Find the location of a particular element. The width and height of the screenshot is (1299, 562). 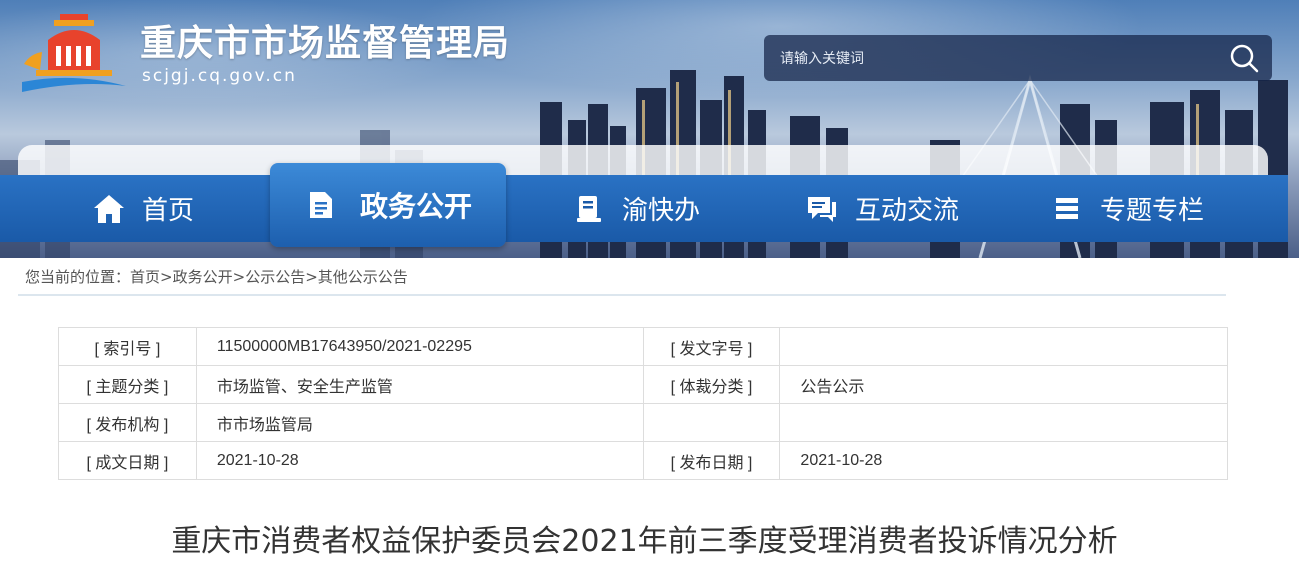

list-icon is located at coordinates (1067, 209).